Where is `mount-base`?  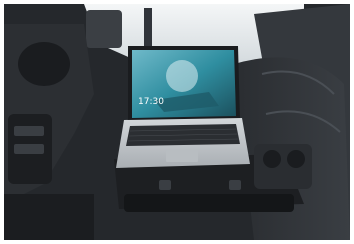
mount-base is located at coordinates (209, 203).